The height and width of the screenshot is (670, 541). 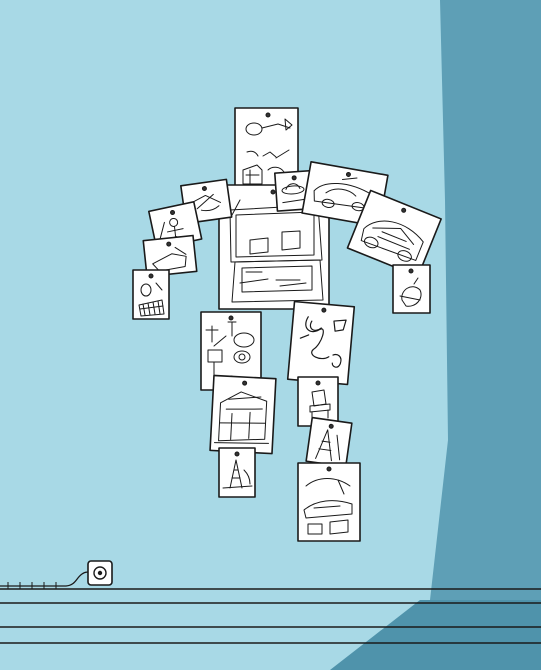 I want to click on power-outlet-icon, so click(x=100, y=573).